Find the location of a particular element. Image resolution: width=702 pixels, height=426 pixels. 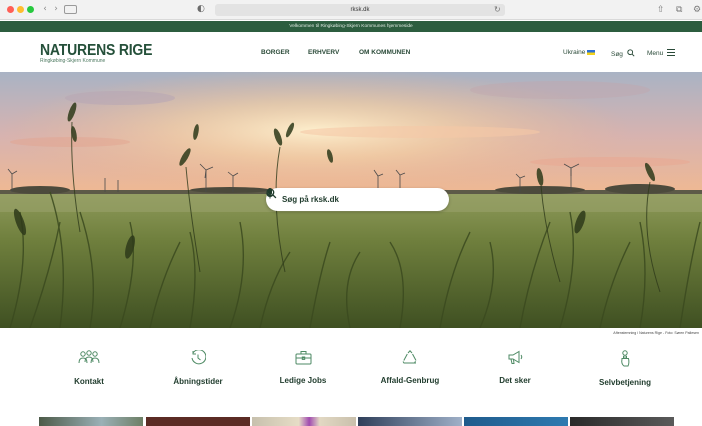

address-bar: rksk.dk is located at coordinates (360, 10).